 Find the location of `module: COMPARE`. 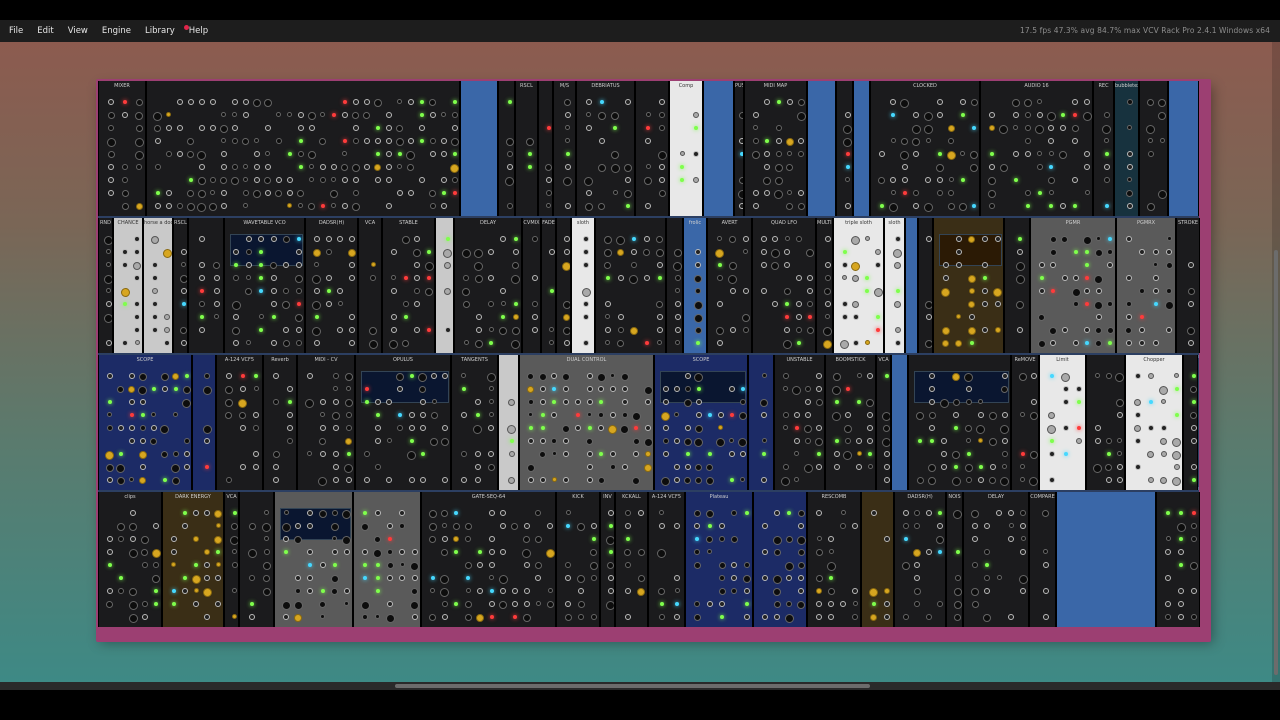

module: COMPARE is located at coordinates (1042, 559).